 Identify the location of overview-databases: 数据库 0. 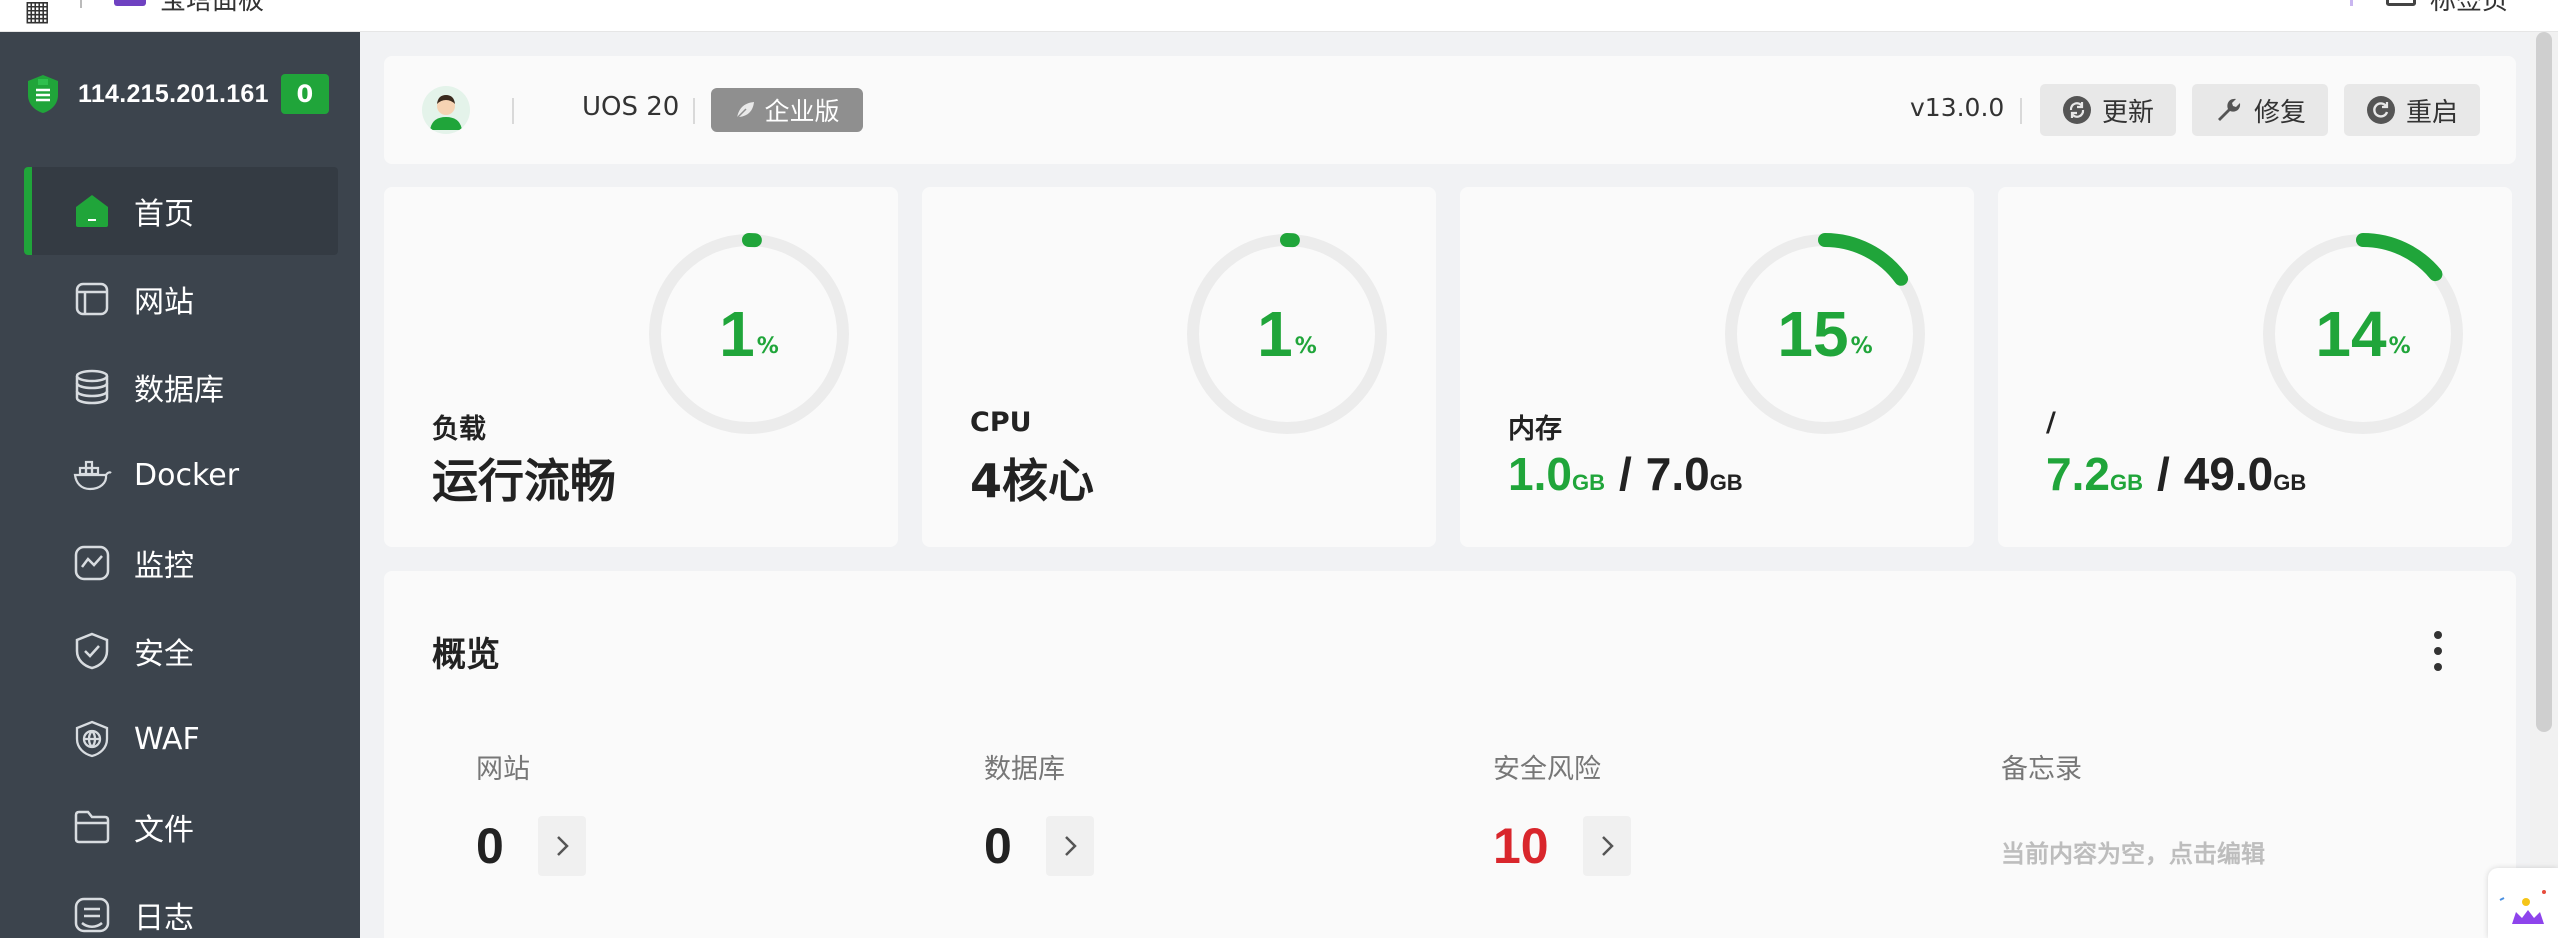
(1039, 811).